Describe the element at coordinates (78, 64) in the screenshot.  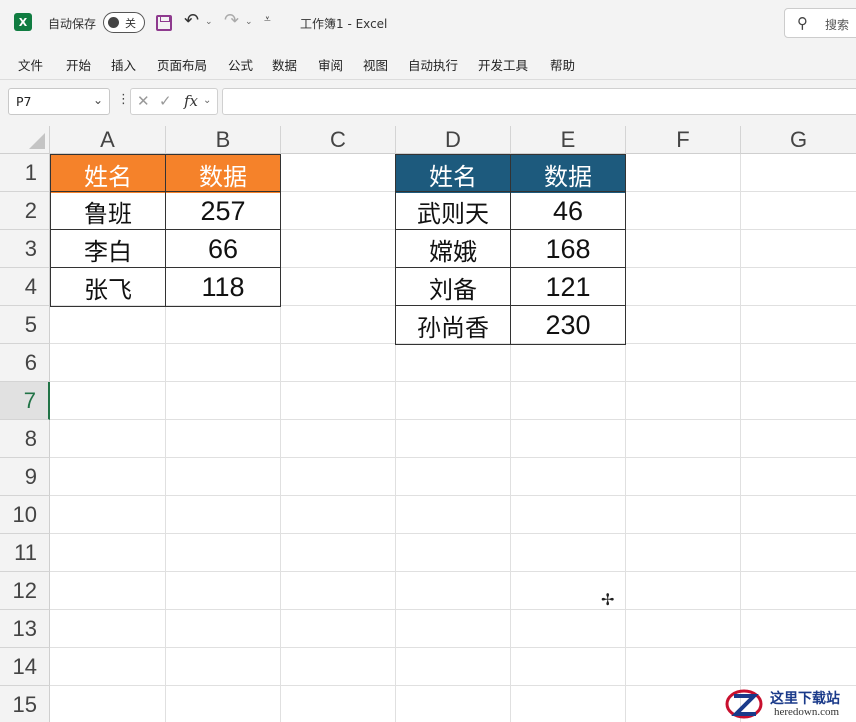
I see `tab-home: 开始` at that location.